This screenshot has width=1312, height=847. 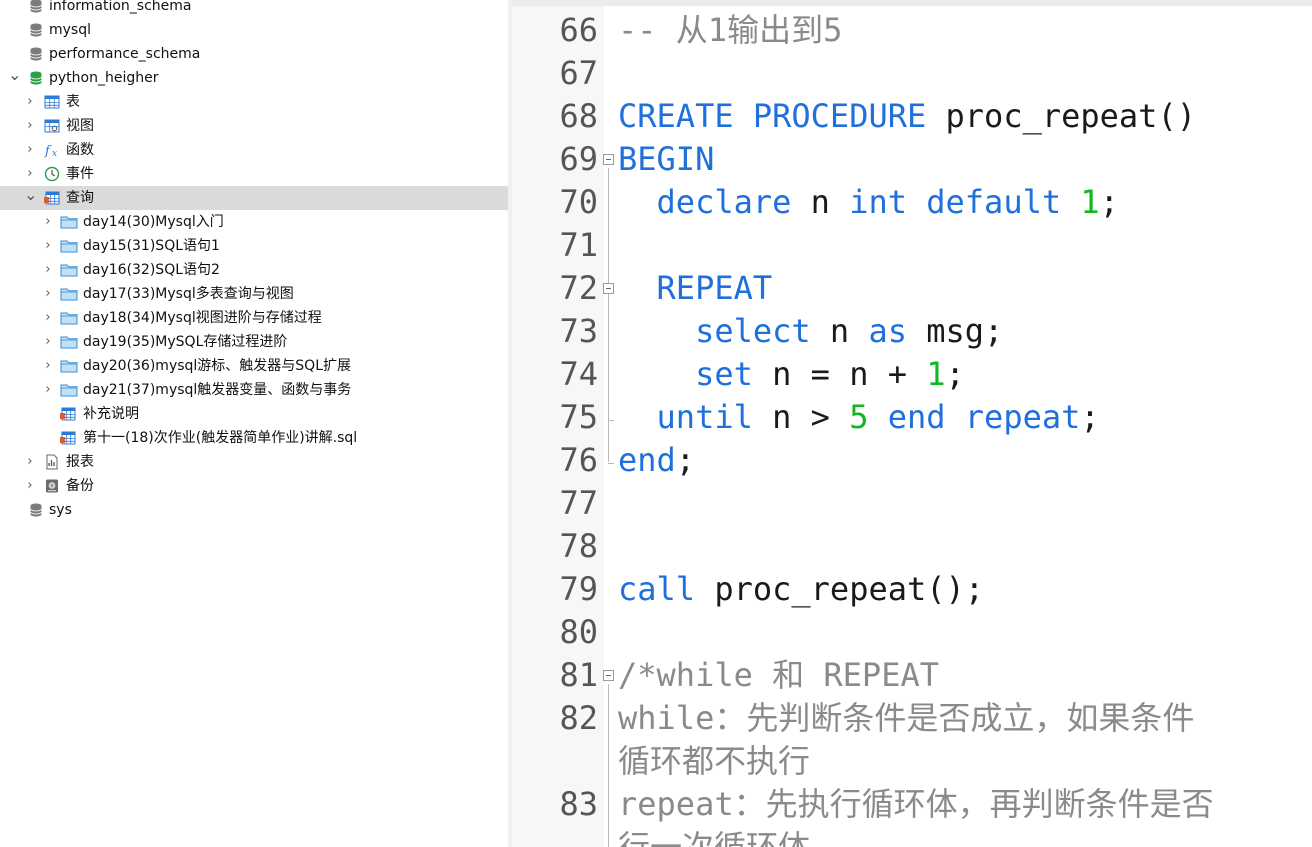 I want to click on tree-item: › day17(33)Mysql多表查询与视图, so click(x=254, y=294).